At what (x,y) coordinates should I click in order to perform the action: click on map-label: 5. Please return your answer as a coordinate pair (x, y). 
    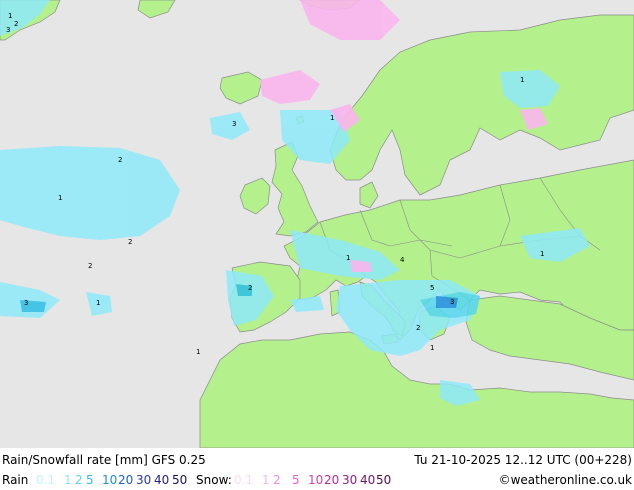
    Looking at the image, I should click on (432, 288).